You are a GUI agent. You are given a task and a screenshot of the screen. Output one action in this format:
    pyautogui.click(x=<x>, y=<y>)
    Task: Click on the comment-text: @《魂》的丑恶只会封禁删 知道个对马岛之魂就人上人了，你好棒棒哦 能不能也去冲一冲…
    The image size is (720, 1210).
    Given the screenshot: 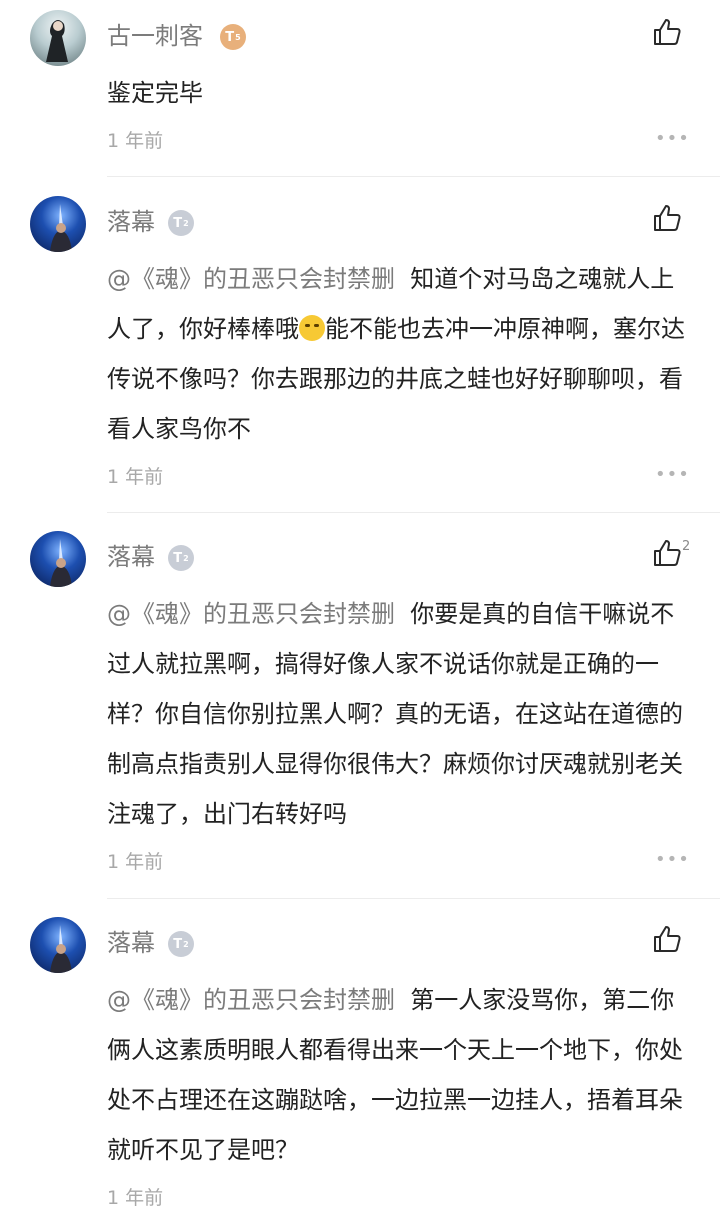 What is the action you would take?
    pyautogui.click(x=396, y=354)
    